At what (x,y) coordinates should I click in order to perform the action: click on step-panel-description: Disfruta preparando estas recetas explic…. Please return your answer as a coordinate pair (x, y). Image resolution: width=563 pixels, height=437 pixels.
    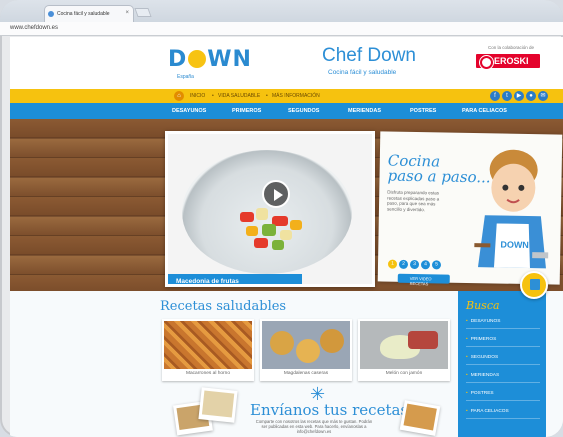
    Looking at the image, I should click on (413, 200).